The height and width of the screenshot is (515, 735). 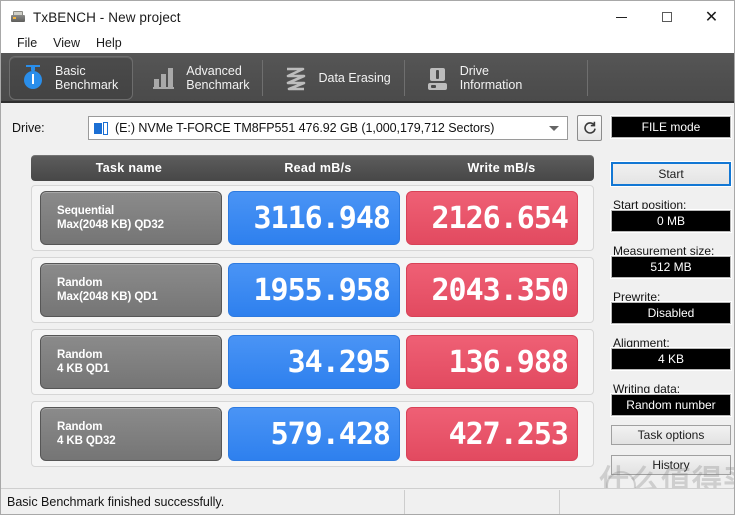 I want to click on history-button: History, so click(x=671, y=465).